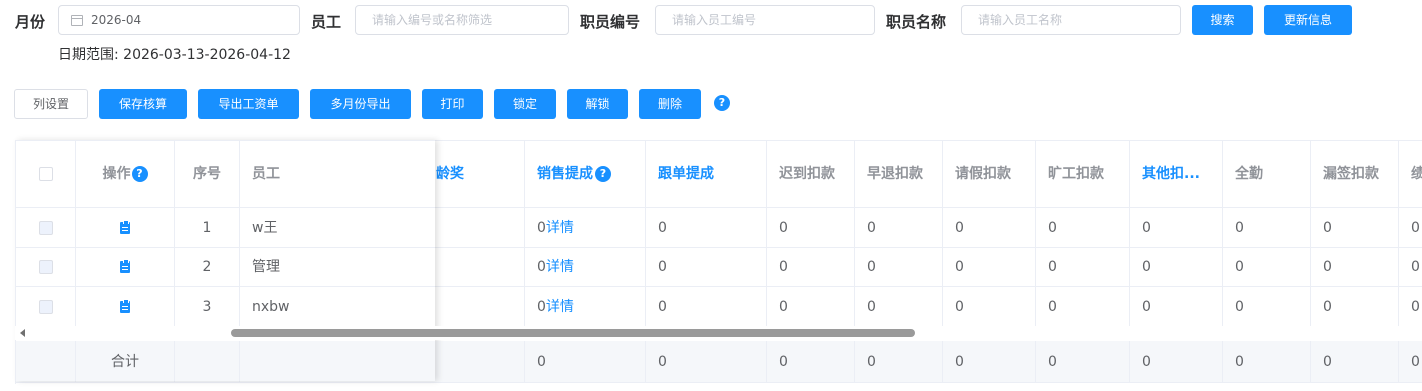  Describe the element at coordinates (30, 22) in the screenshot. I see `month-label: 月份` at that location.